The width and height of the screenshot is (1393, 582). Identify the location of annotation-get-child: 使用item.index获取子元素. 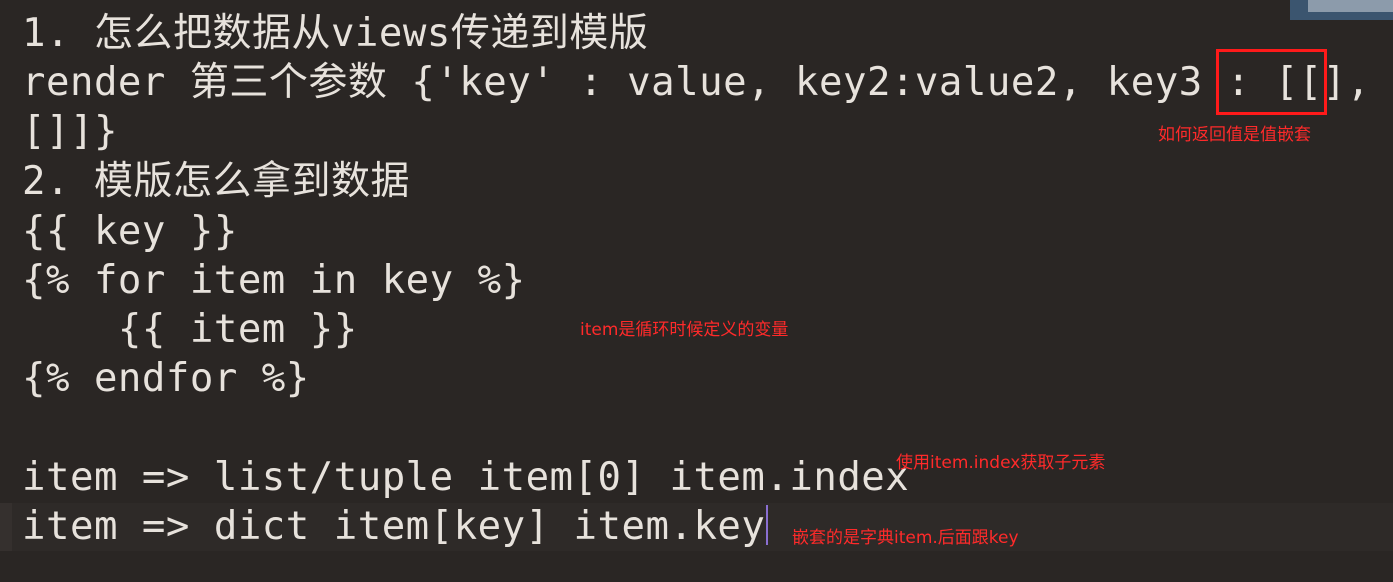
(1001, 463).